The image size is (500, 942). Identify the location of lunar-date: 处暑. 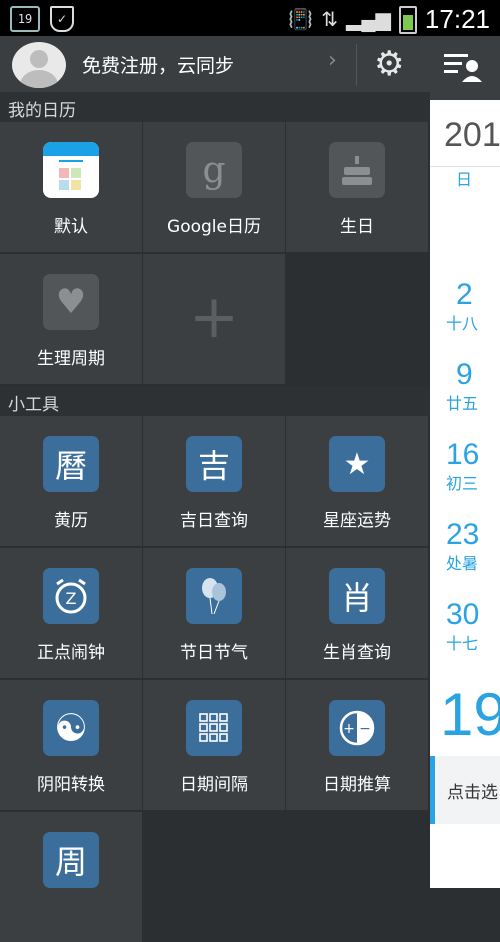
(462, 563).